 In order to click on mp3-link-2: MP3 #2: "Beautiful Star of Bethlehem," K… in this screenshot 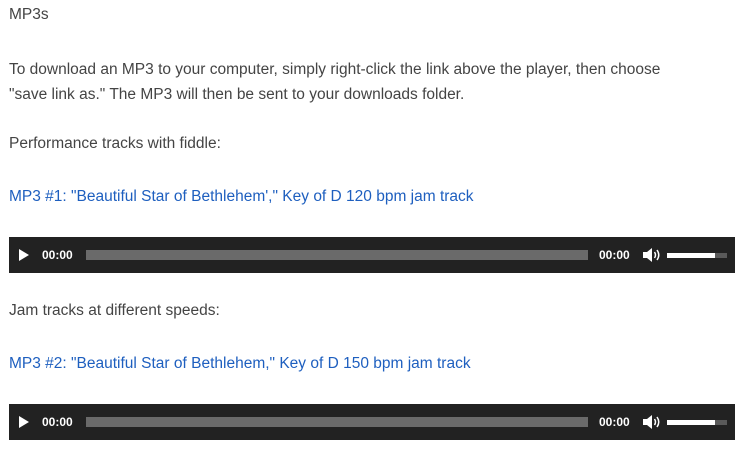, I will do `click(240, 364)`.